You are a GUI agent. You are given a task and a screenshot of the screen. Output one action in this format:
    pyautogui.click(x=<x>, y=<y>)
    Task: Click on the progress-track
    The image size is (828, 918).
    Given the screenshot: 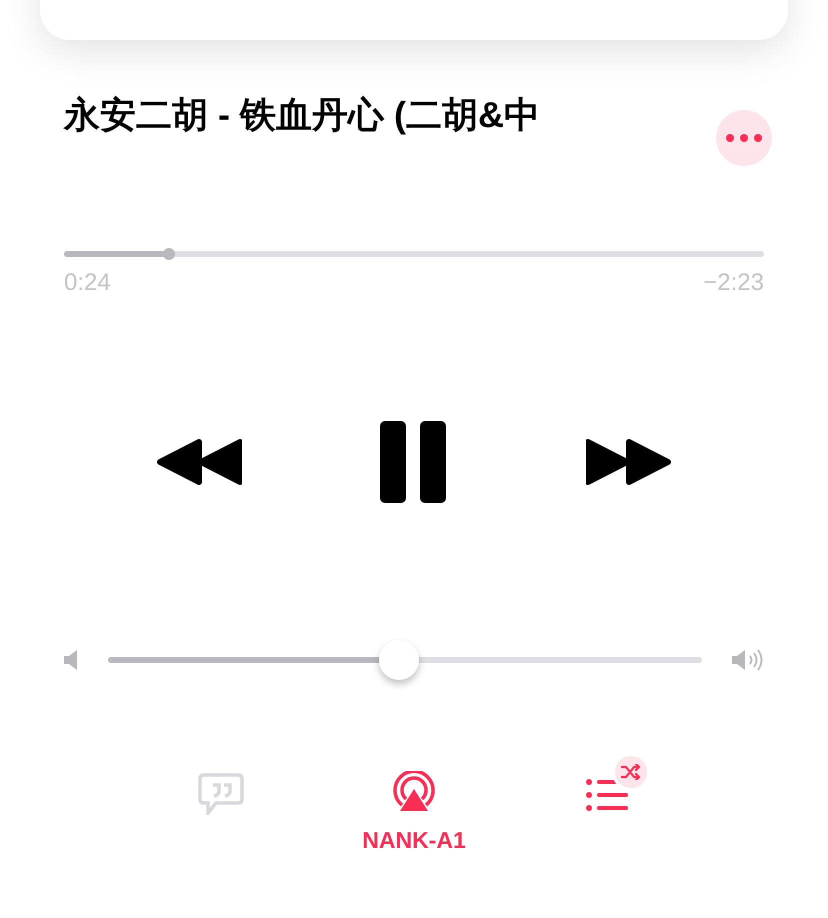 What is the action you would take?
    pyautogui.click(x=414, y=254)
    